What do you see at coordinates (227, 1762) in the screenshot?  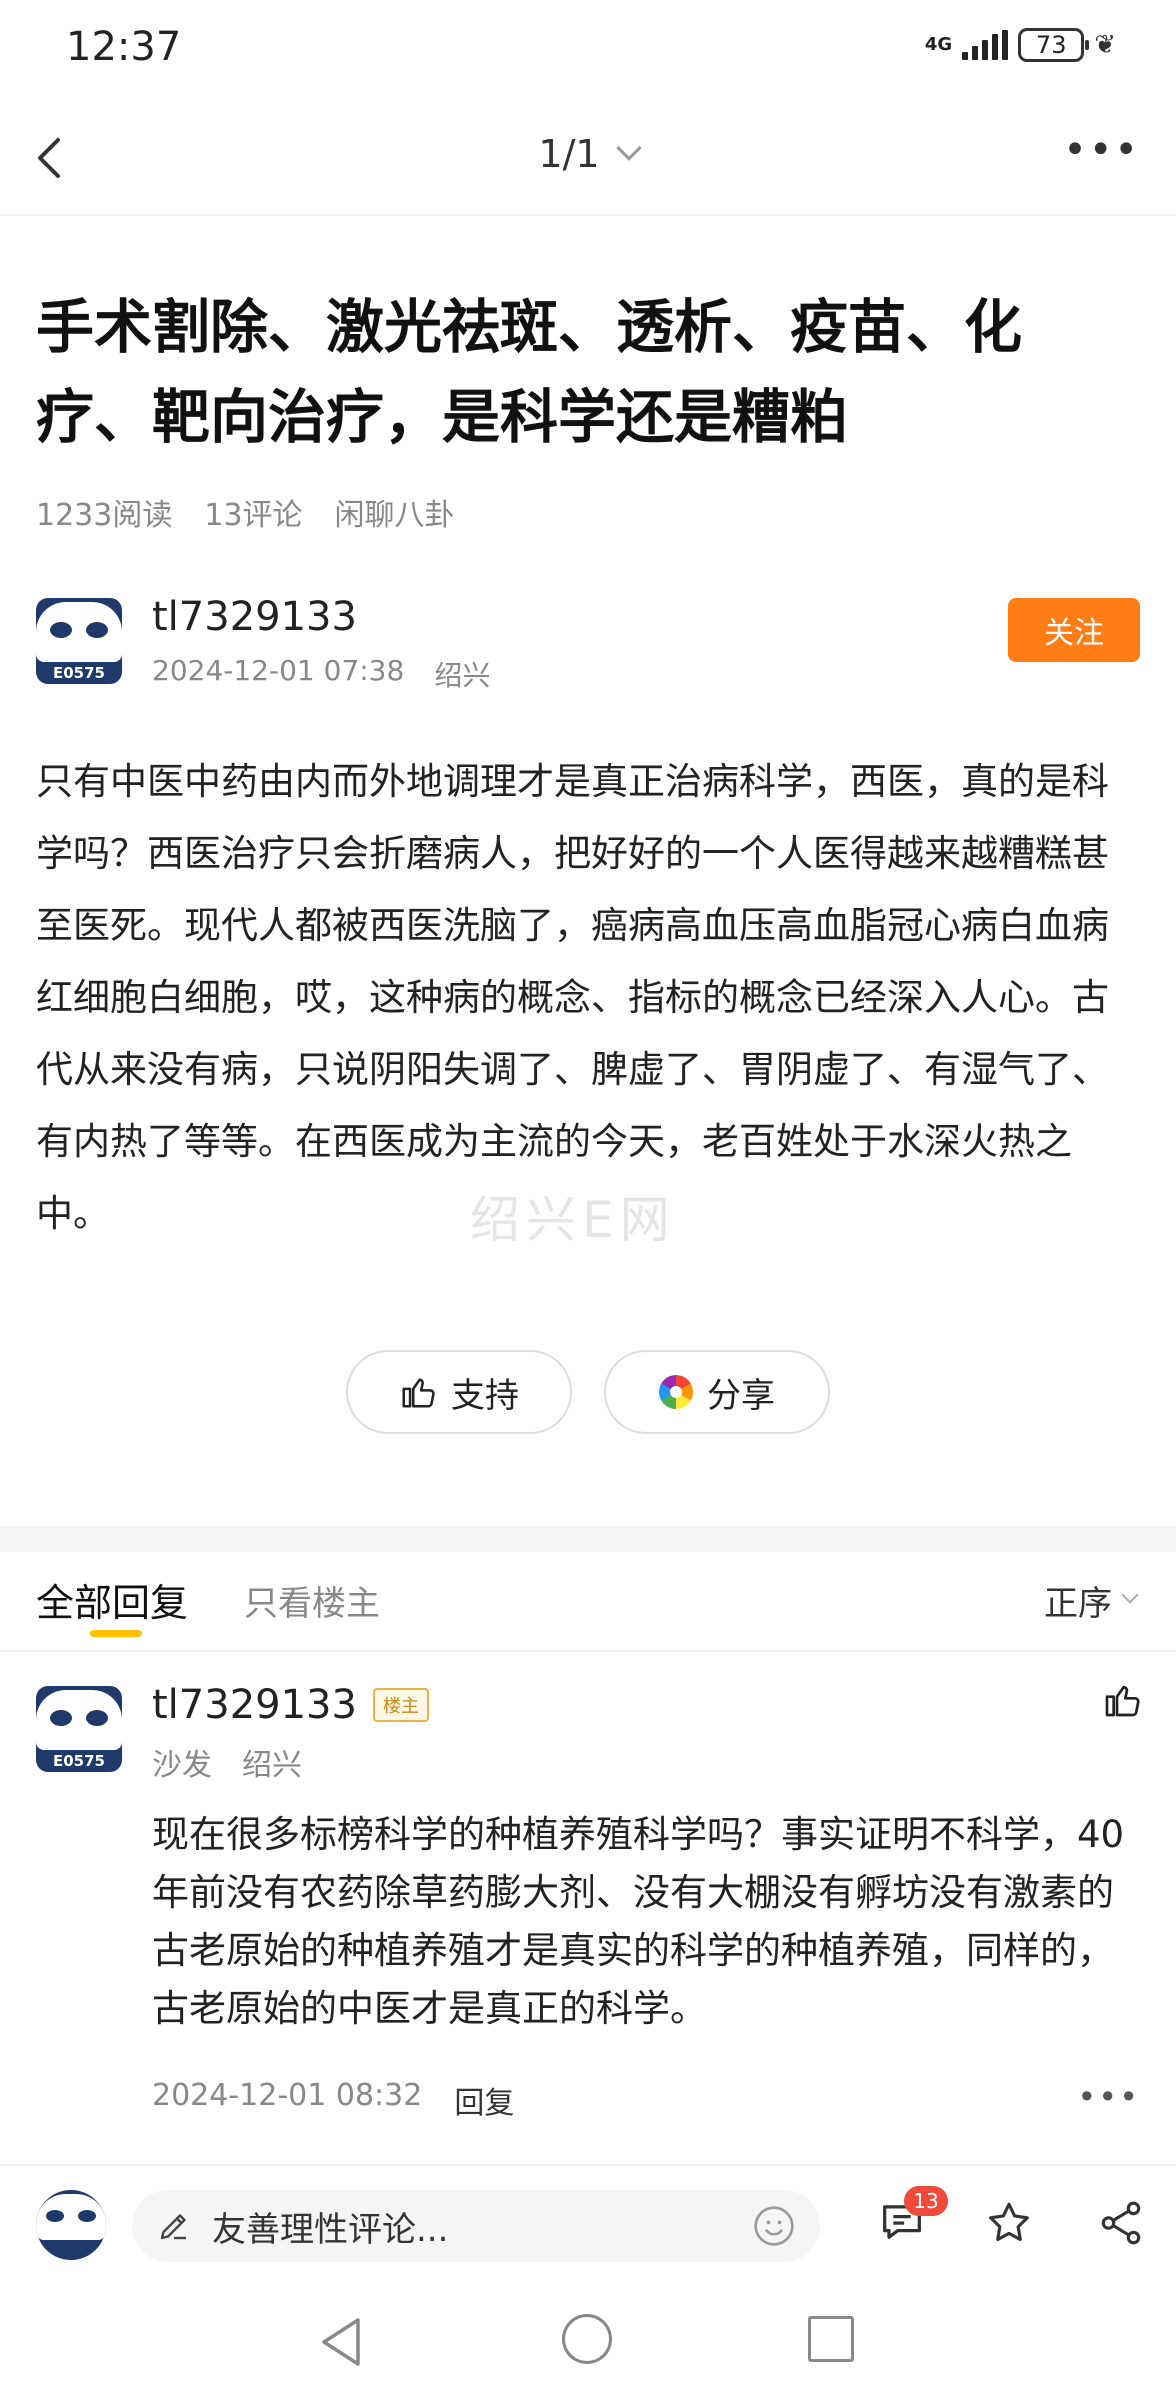 I see `comment-meta: 沙发 绍兴` at bounding box center [227, 1762].